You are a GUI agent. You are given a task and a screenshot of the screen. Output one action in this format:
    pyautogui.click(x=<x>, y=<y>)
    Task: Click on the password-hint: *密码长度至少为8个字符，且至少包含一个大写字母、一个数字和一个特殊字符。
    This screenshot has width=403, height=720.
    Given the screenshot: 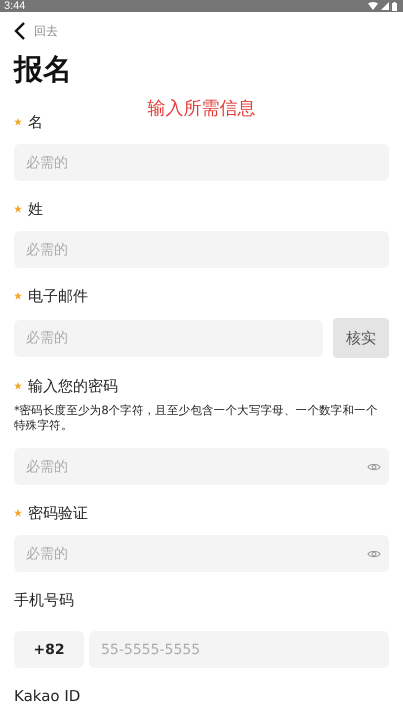 What is the action you would take?
    pyautogui.click(x=196, y=418)
    